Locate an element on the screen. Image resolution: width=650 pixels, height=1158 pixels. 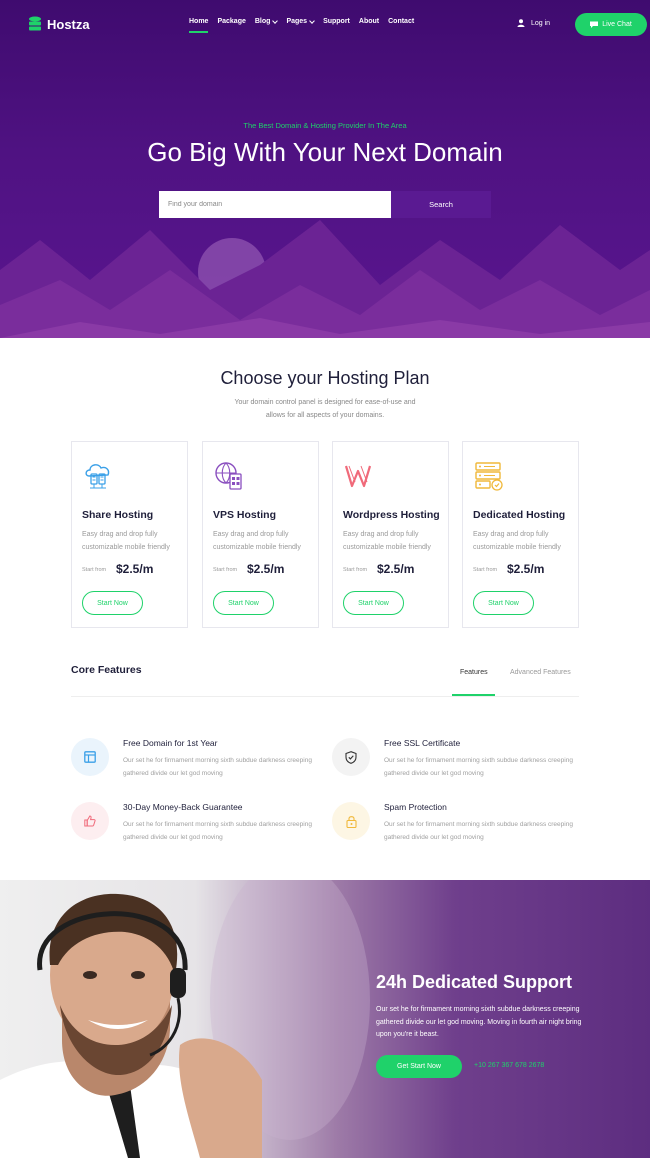
core-features-title: Core Features is located at coordinates (106, 670).